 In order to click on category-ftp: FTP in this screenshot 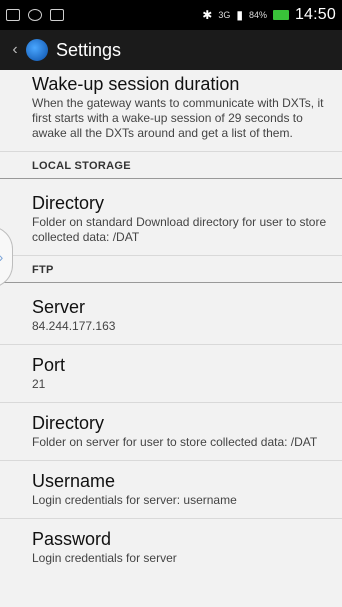, I will do `click(171, 269)`.